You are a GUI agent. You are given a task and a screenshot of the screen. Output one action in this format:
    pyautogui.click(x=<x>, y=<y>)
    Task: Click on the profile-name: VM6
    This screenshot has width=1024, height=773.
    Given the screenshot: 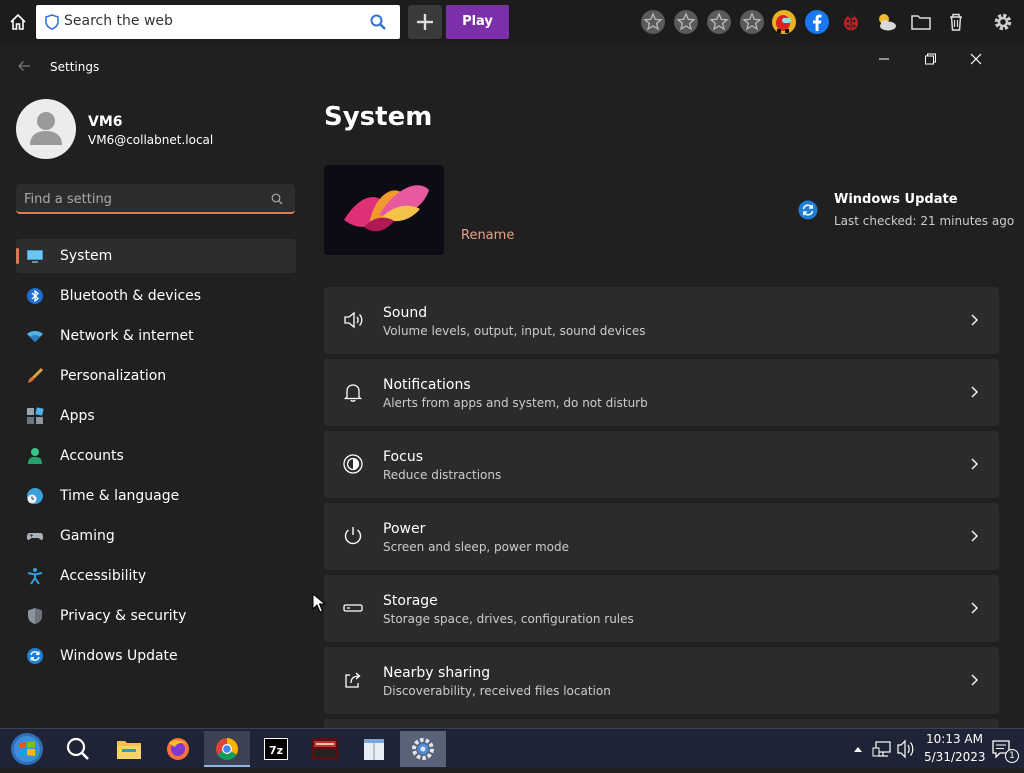 What is the action you would take?
    pyautogui.click(x=105, y=122)
    